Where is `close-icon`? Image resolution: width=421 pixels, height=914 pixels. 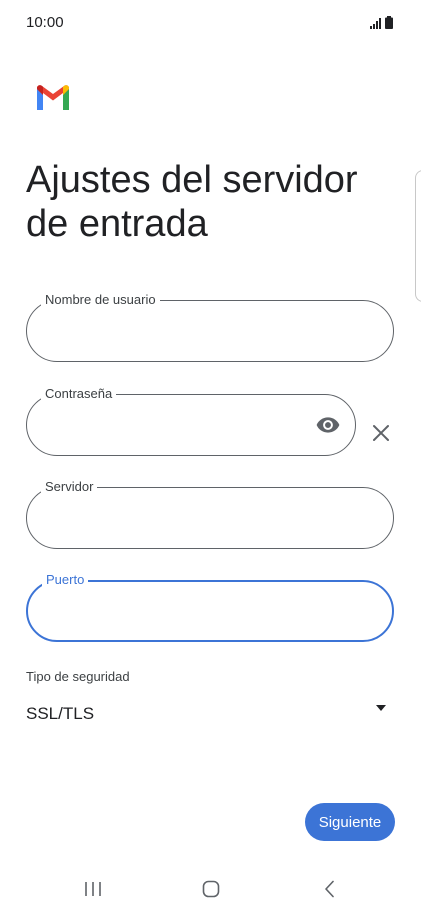
close-icon is located at coordinates (381, 433).